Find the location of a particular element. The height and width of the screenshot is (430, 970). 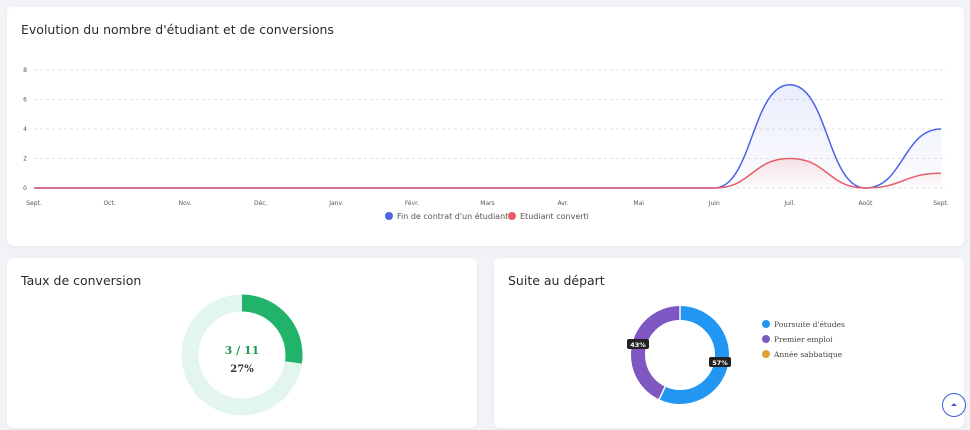

taux-center-ratio: 3 / 11 is located at coordinates (242, 350).